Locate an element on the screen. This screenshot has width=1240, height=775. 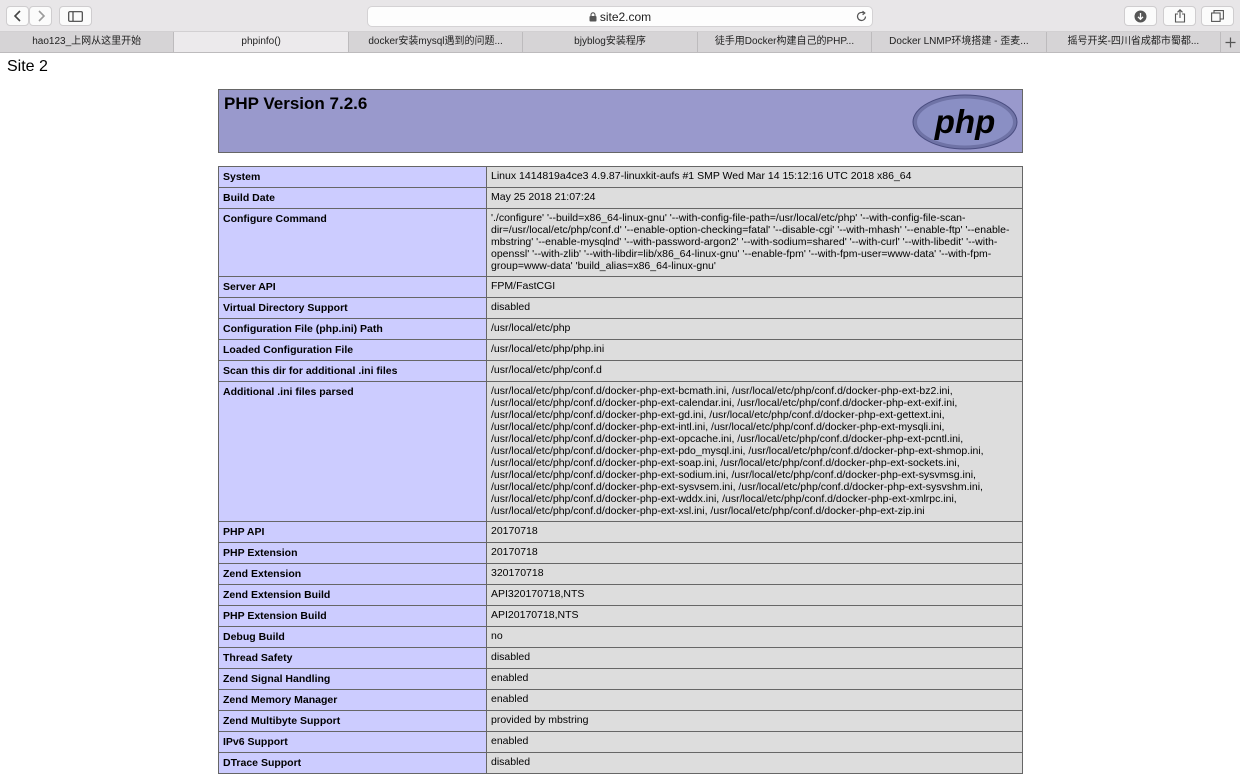
setting-name-text: Debug Build is located at coordinates (254, 637).